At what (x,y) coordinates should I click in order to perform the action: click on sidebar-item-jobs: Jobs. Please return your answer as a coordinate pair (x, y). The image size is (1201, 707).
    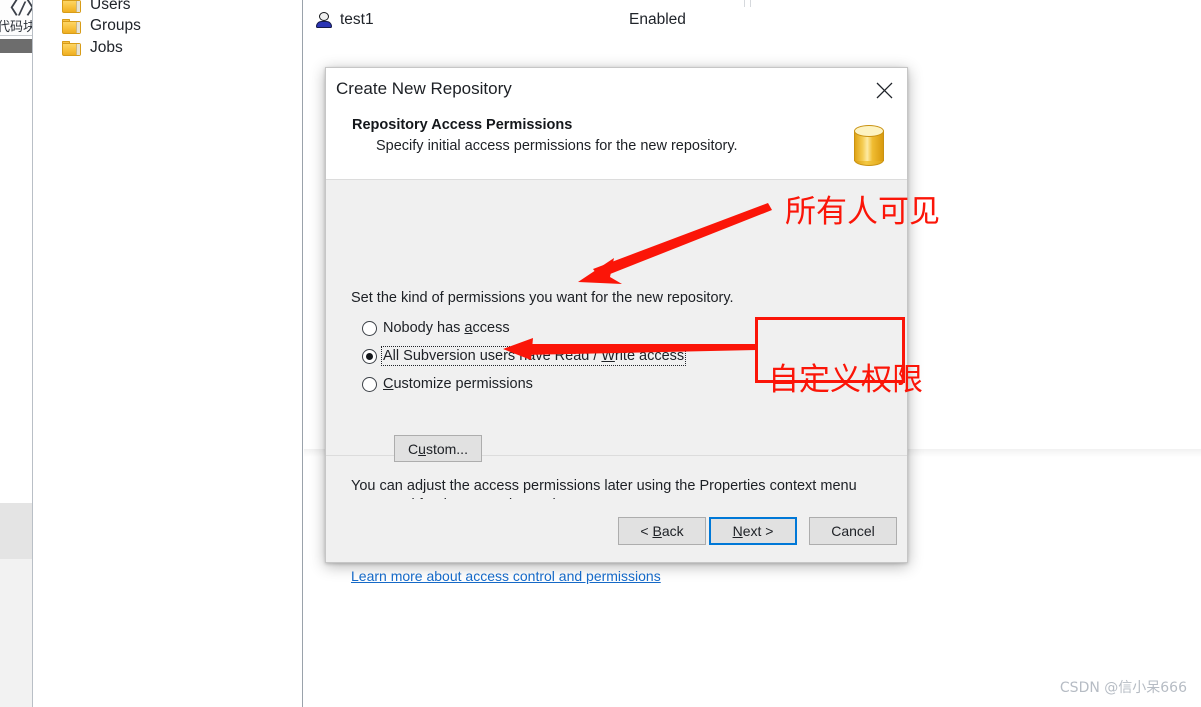
    Looking at the image, I should click on (78, 48).